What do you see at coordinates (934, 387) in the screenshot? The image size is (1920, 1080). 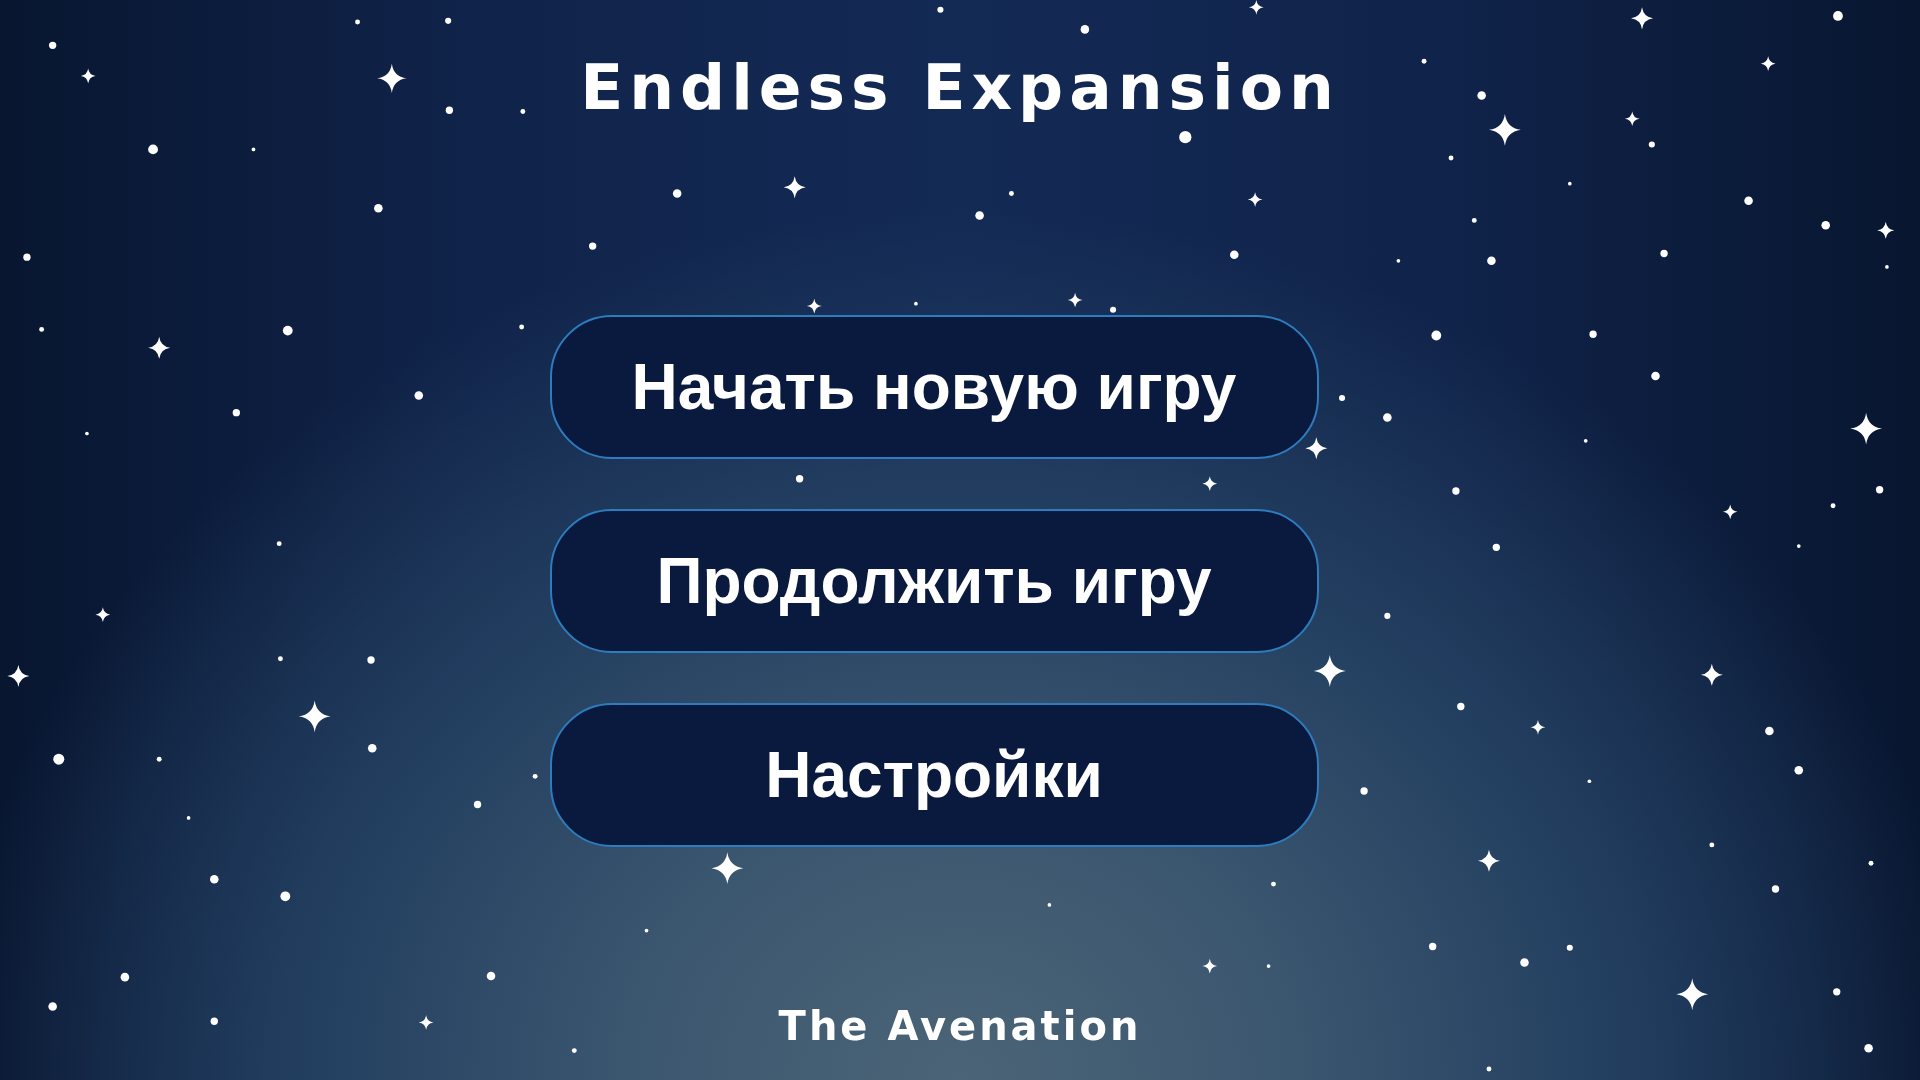 I see `menu-button: Начать новую игру` at bounding box center [934, 387].